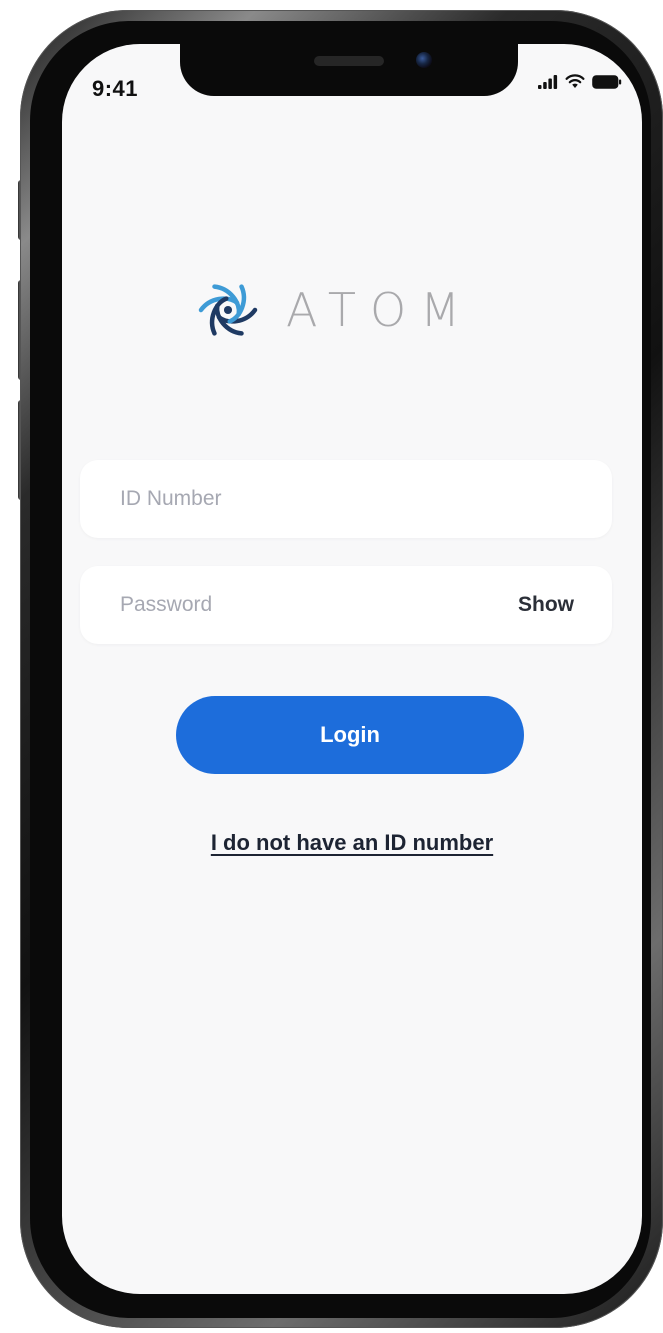 The width and height of the screenshot is (663, 1333). What do you see at coordinates (346, 499) in the screenshot?
I see `id-number-field: ID Number` at bounding box center [346, 499].